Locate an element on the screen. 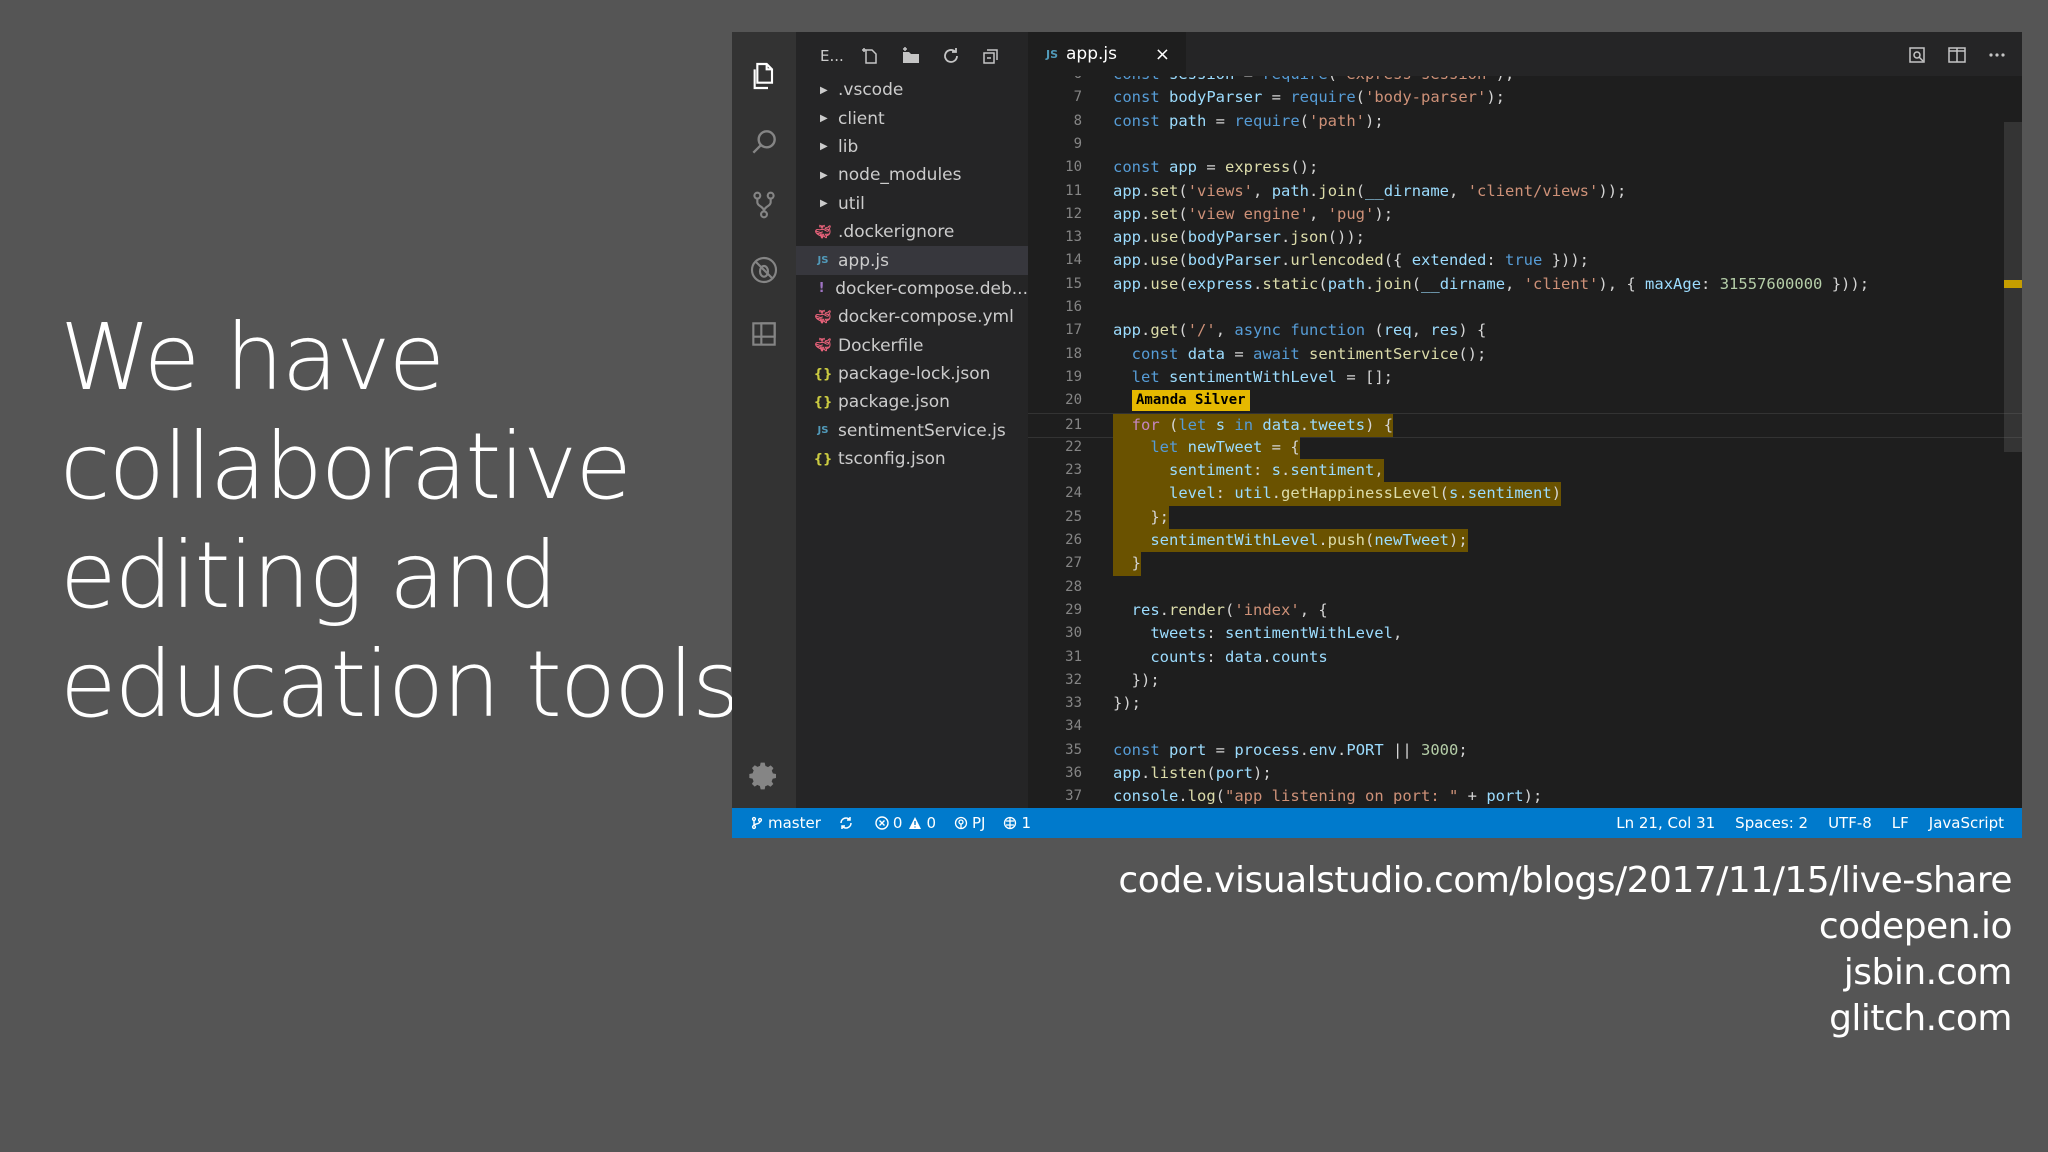 Image resolution: width=2048 pixels, height=1152 pixels. code-line: 27 } is located at coordinates (1525, 564).